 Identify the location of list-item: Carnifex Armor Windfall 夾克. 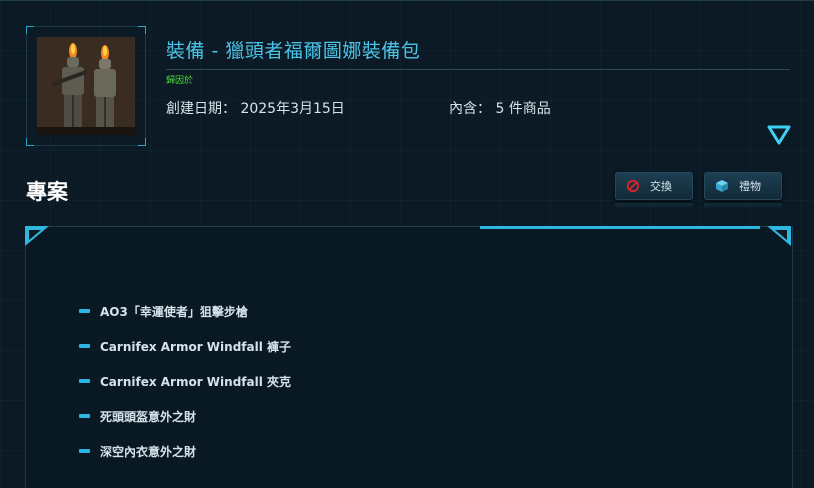
(185, 390).